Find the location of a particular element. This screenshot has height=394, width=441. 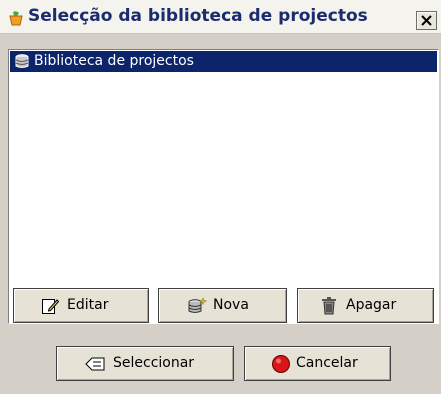

close-icon is located at coordinates (426, 20).